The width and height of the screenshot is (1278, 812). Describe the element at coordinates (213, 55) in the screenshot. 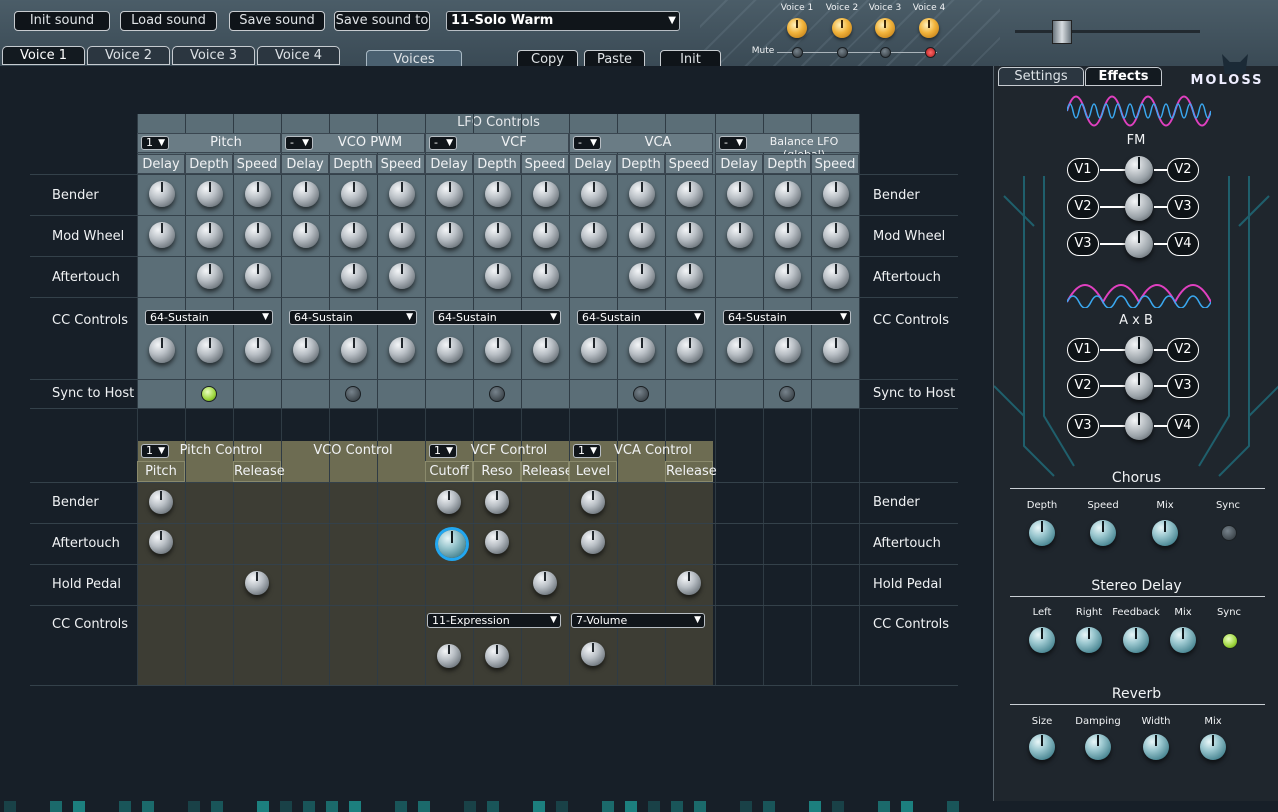

I see `tab-voice-3: Voice 3` at that location.